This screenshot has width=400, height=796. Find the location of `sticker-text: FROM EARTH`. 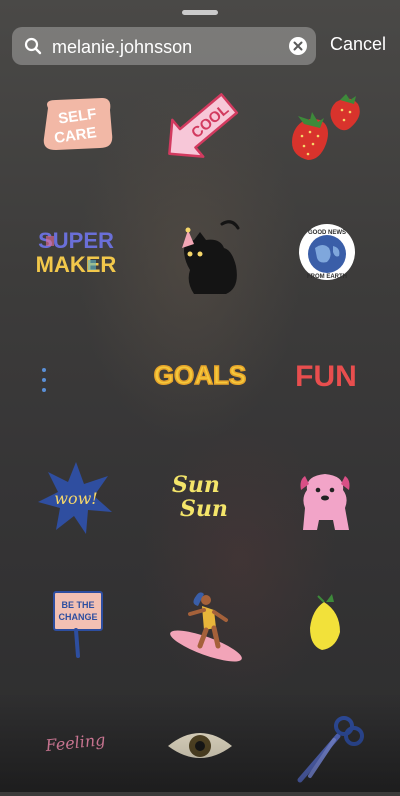

sticker-text: FROM EARTH is located at coordinates (327, 277).